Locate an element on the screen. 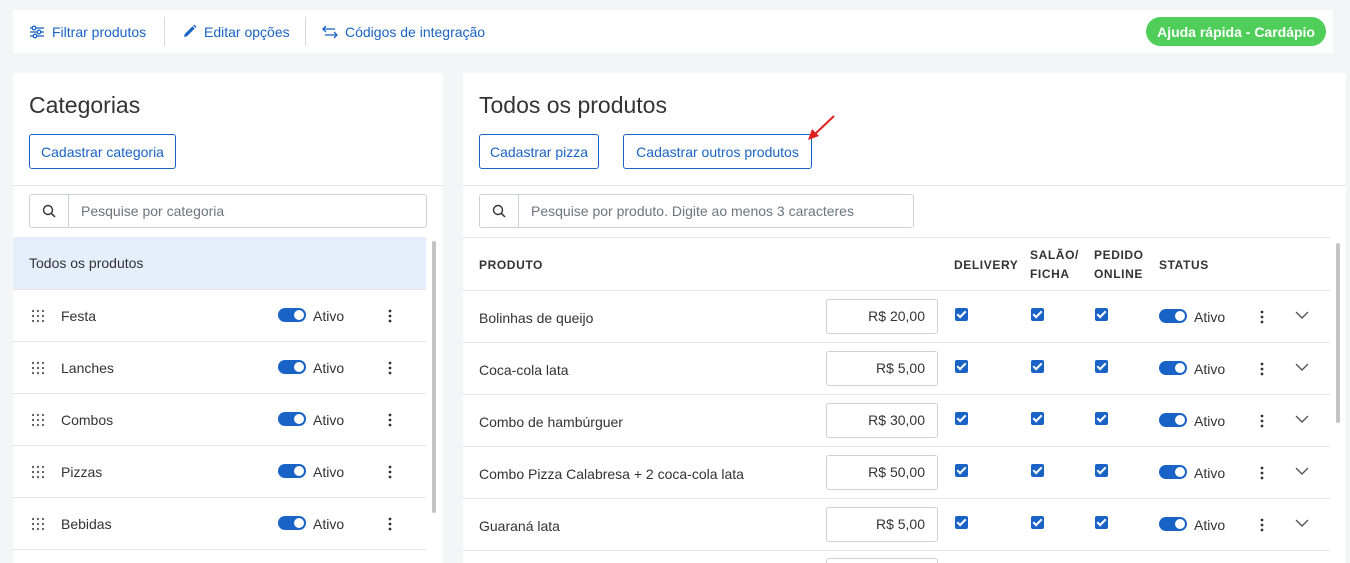 The width and height of the screenshot is (1350, 563). category-search-input is located at coordinates (247, 211).